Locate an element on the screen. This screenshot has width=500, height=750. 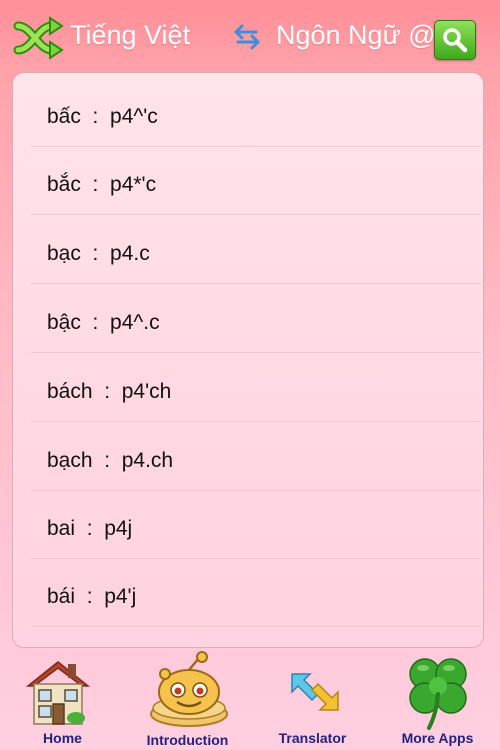
list-item-label: bắc : p4*'c is located at coordinates (102, 184).